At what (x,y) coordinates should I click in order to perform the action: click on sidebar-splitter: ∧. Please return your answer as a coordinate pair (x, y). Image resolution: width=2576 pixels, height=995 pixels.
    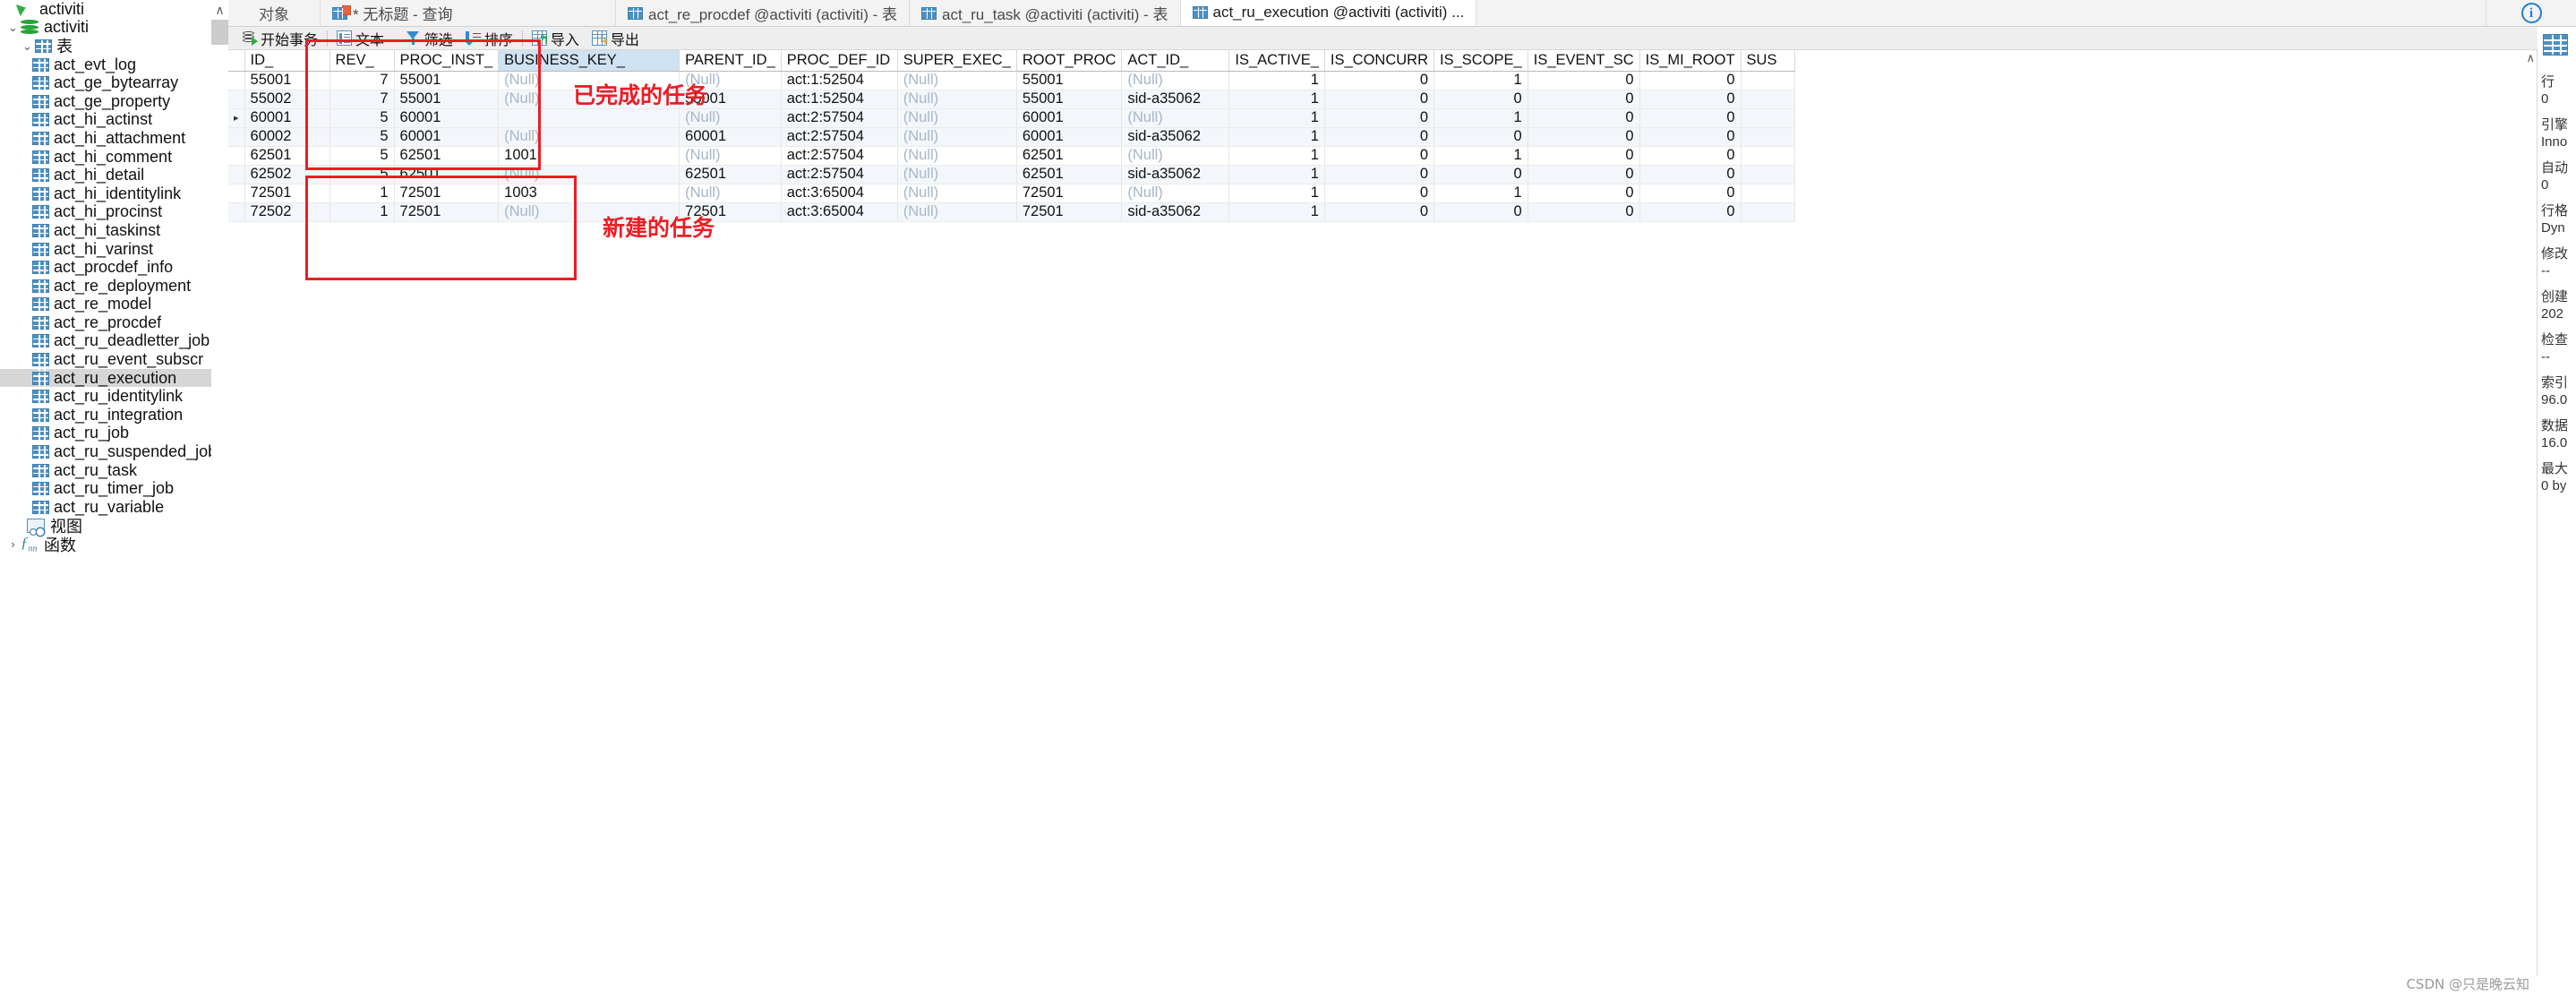
    Looking at the image, I should click on (219, 497).